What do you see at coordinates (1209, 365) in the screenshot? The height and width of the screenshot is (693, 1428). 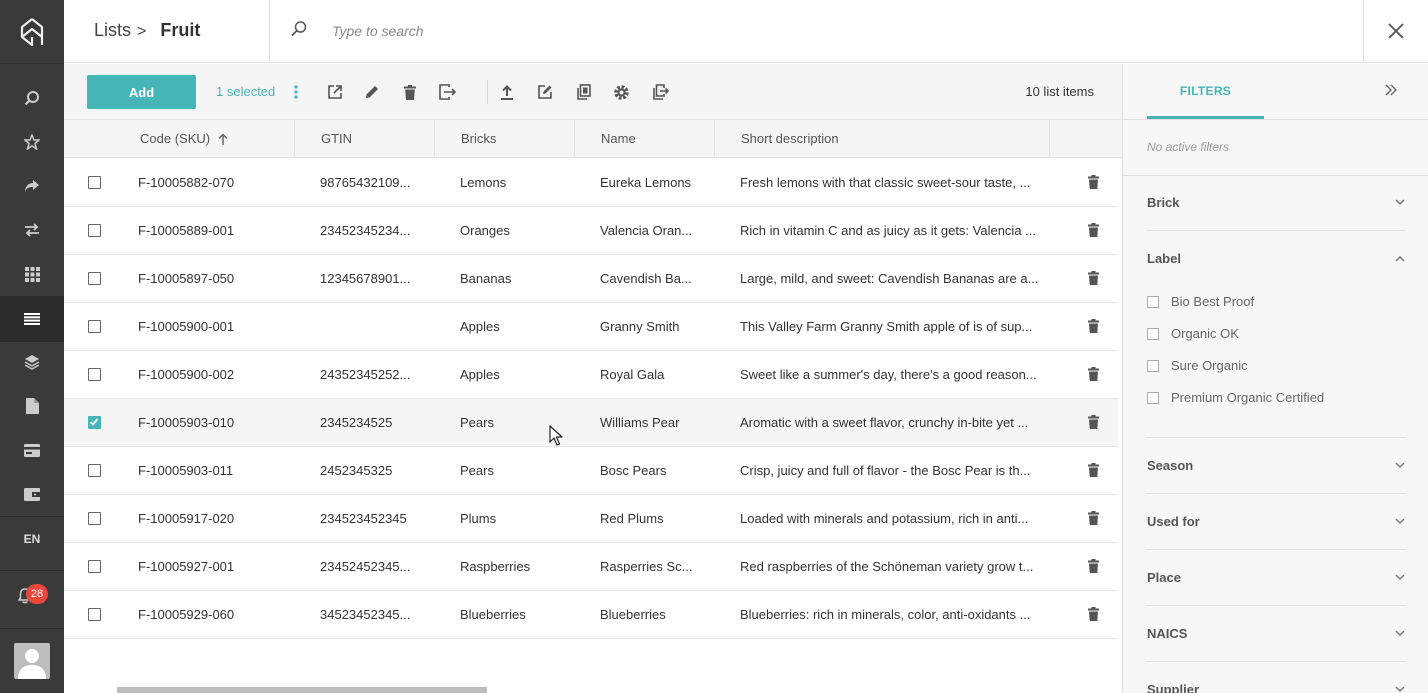 I see `filter-option-label: Sure Organic` at bounding box center [1209, 365].